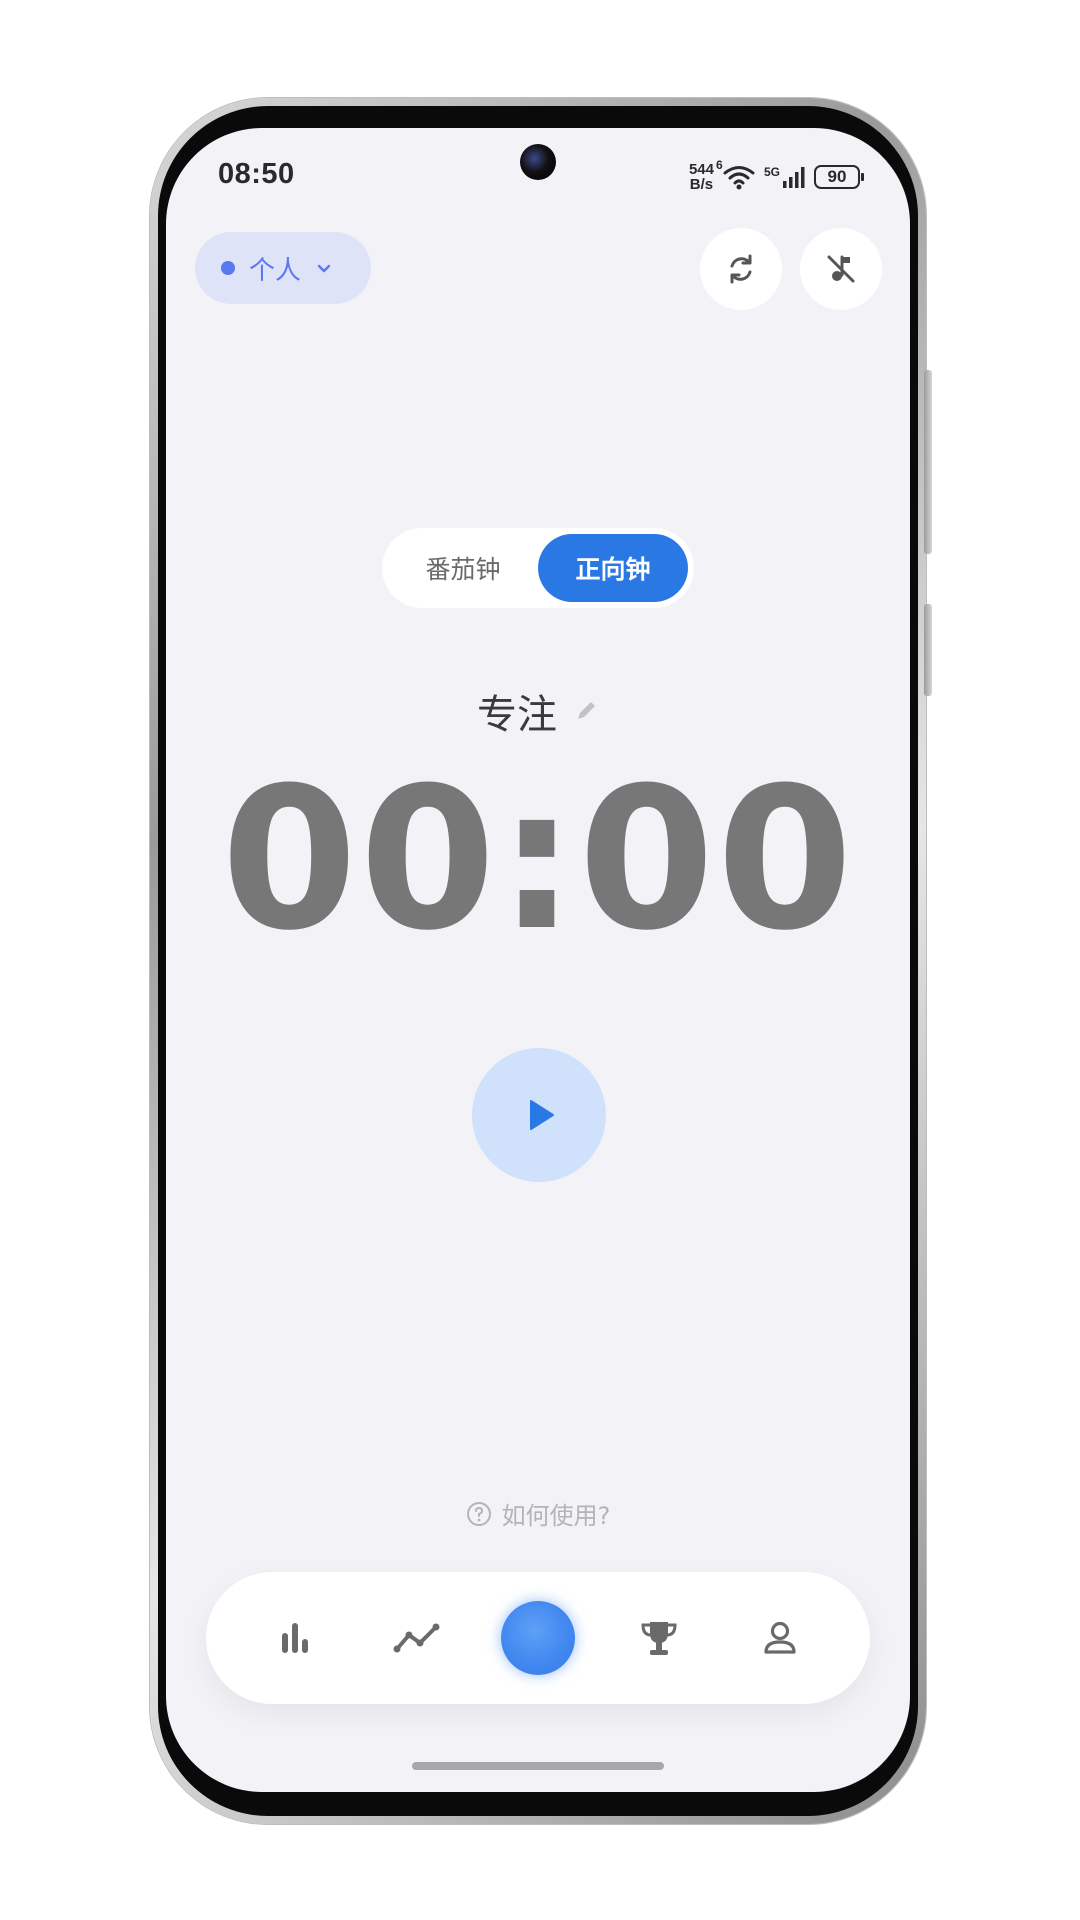  I want to click on bar-chart-icon, so click(295, 1638).